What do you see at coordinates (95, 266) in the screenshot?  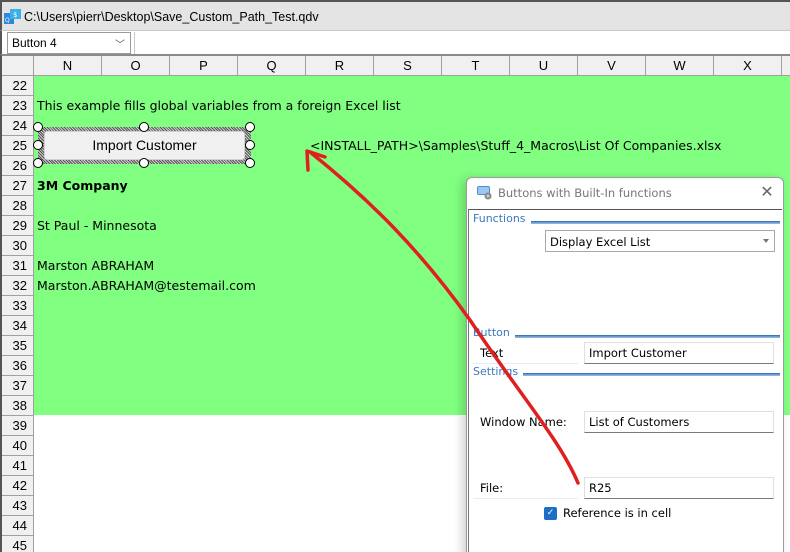 I see `cell-n31-contact: Marston ABRAHAM` at bounding box center [95, 266].